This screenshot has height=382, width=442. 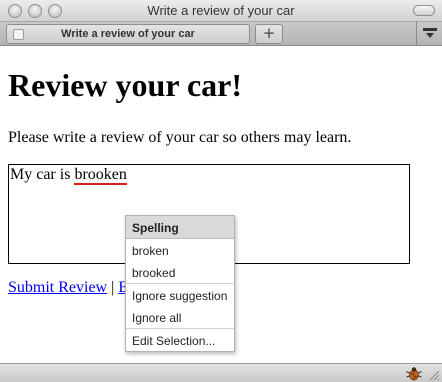 I want to click on page-heading: Review your car!, so click(x=125, y=85).